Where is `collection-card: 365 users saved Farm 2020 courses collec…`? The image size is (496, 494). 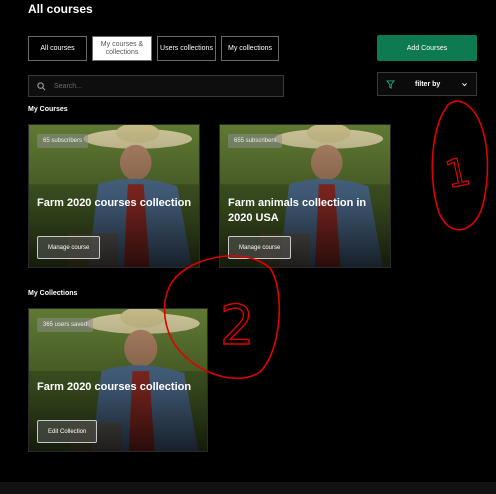 collection-card: 365 users saved Farm 2020 courses collec… is located at coordinates (118, 380).